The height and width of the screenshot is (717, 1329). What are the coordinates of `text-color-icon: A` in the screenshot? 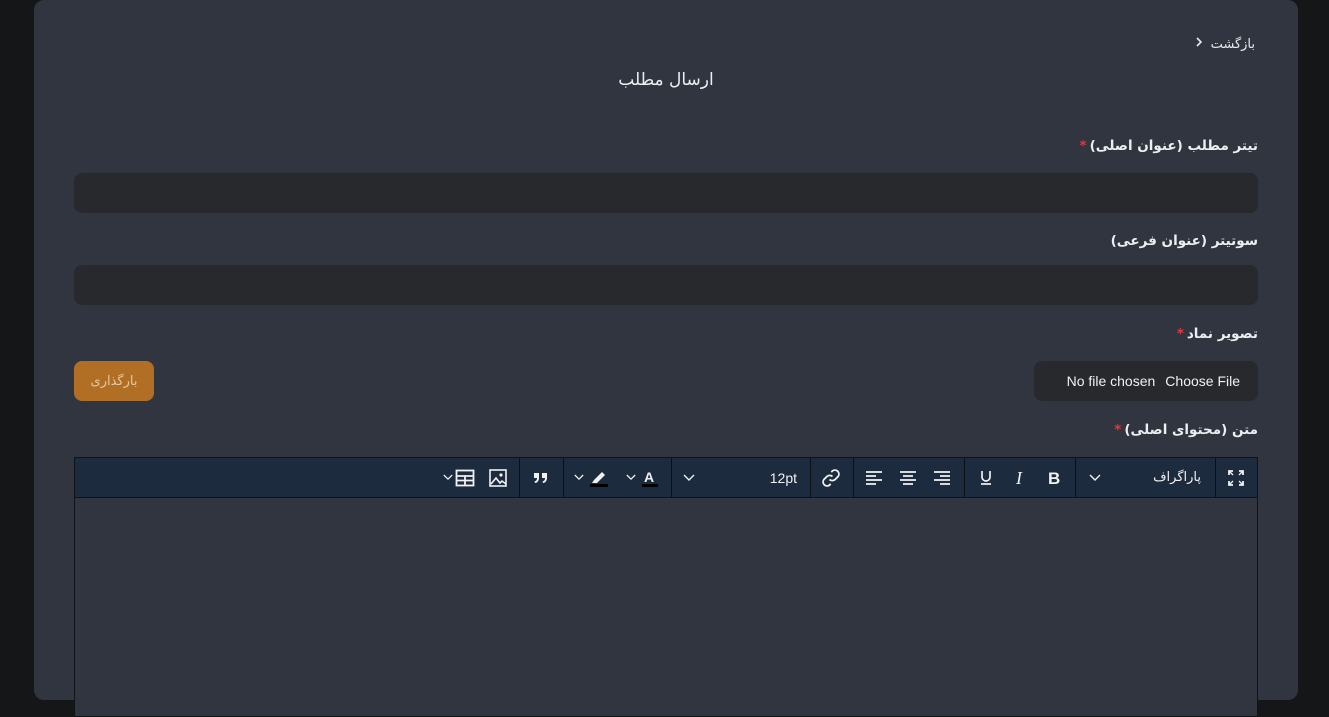 It's located at (650, 478).